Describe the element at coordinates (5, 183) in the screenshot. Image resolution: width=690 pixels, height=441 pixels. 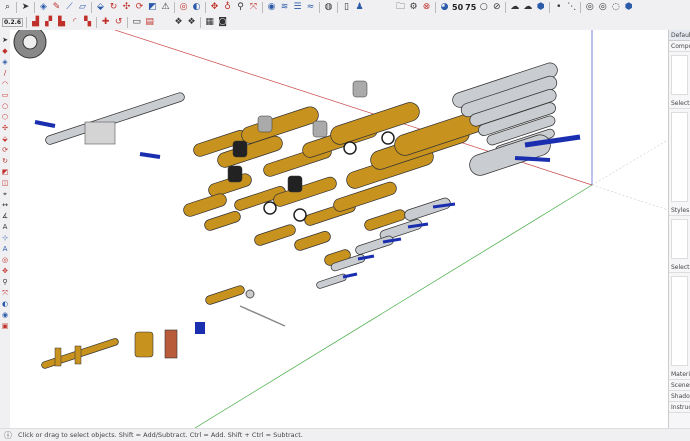
I see `offset-icon: ◫` at that location.